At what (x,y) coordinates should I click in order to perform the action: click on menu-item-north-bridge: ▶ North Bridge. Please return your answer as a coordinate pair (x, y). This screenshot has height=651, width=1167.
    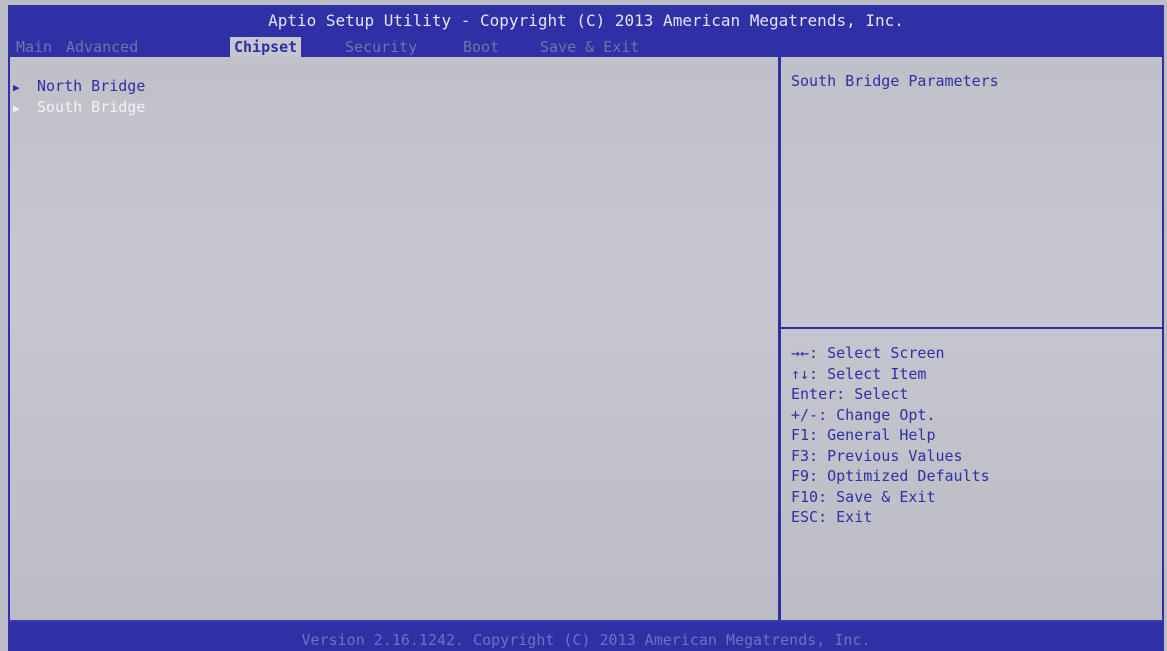
    Looking at the image, I should click on (79, 86).